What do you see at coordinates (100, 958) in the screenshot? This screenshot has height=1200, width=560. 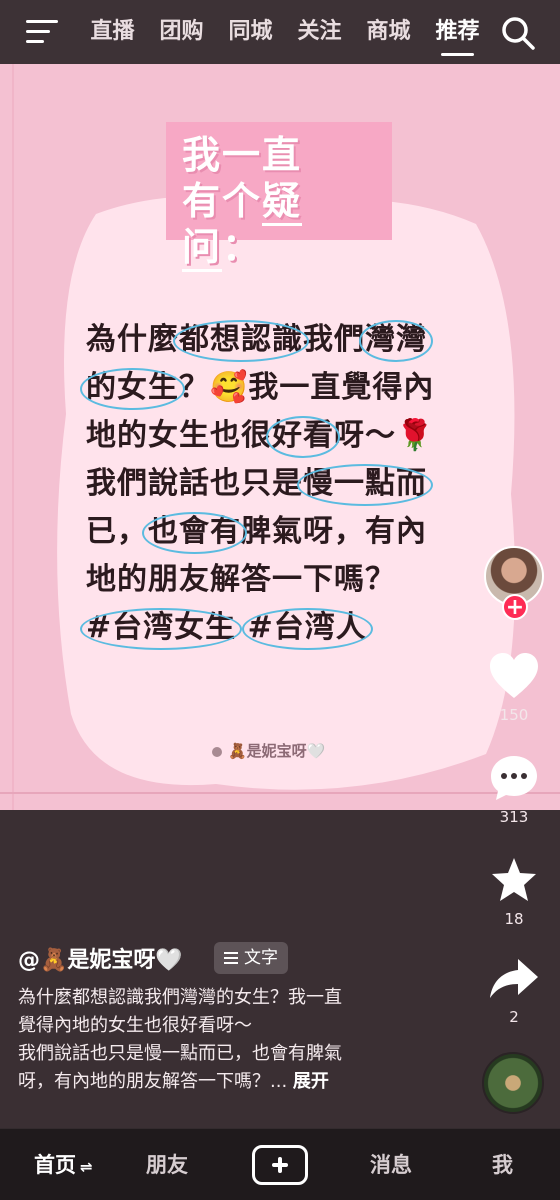 I see `author-name: @🧸是妮宝呀🤍` at bounding box center [100, 958].